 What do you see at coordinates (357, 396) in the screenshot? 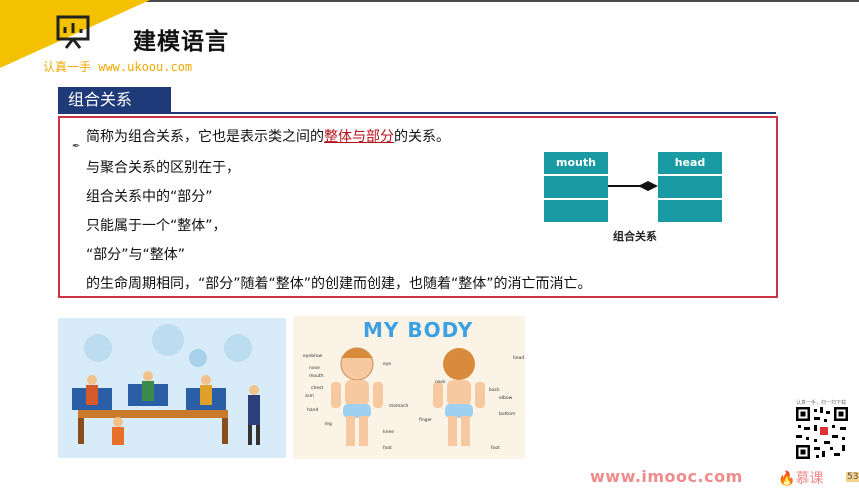
I see `child-front-figure` at bounding box center [357, 396].